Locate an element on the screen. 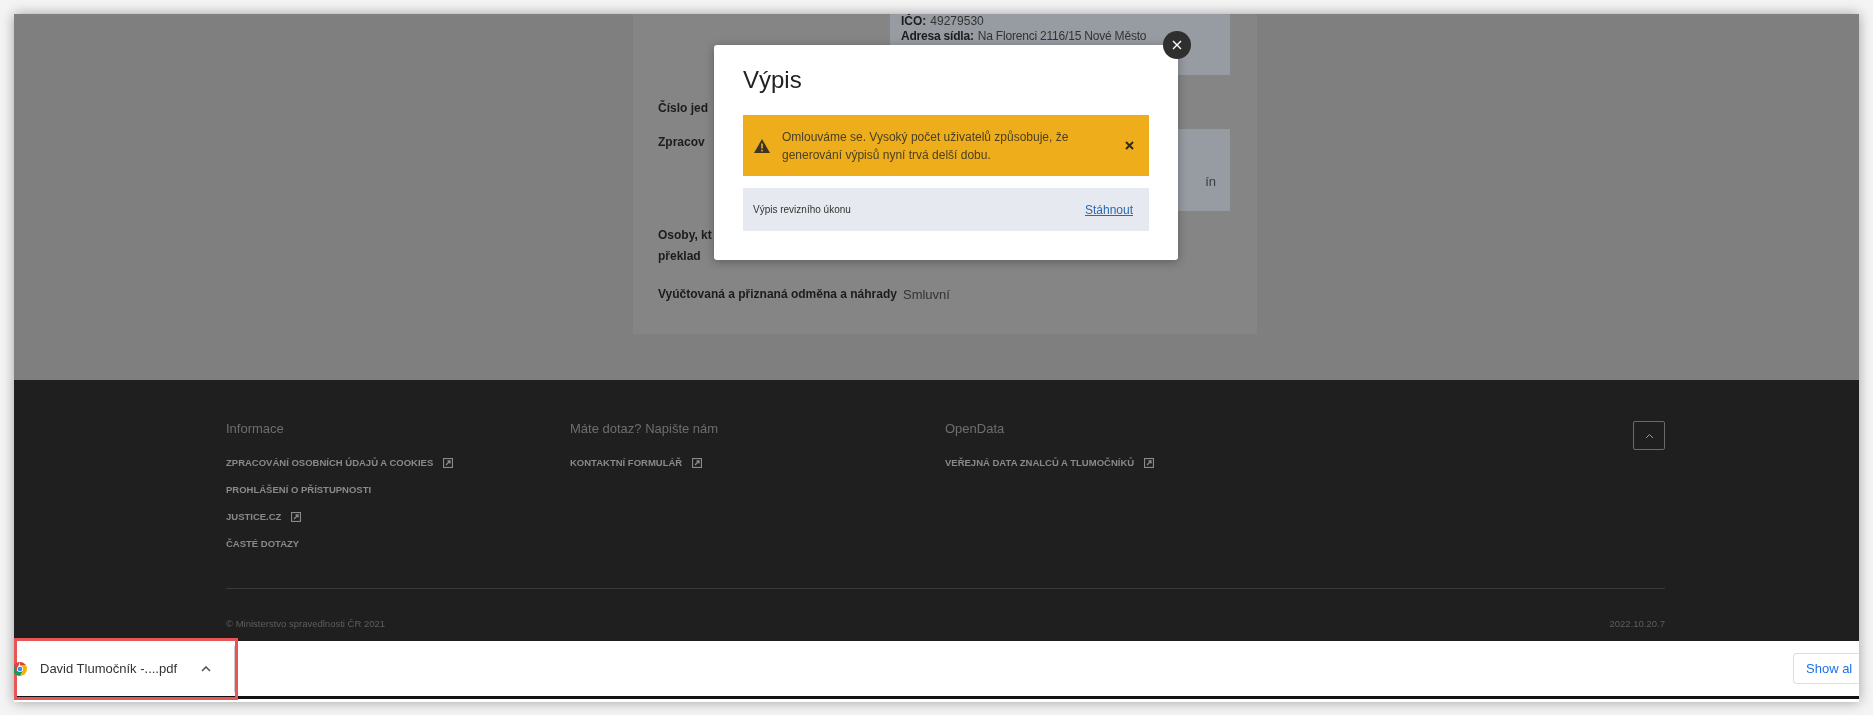 The height and width of the screenshot is (715, 1873). footer-link: ČASTÉ DOTAZY is located at coordinates (263, 544).